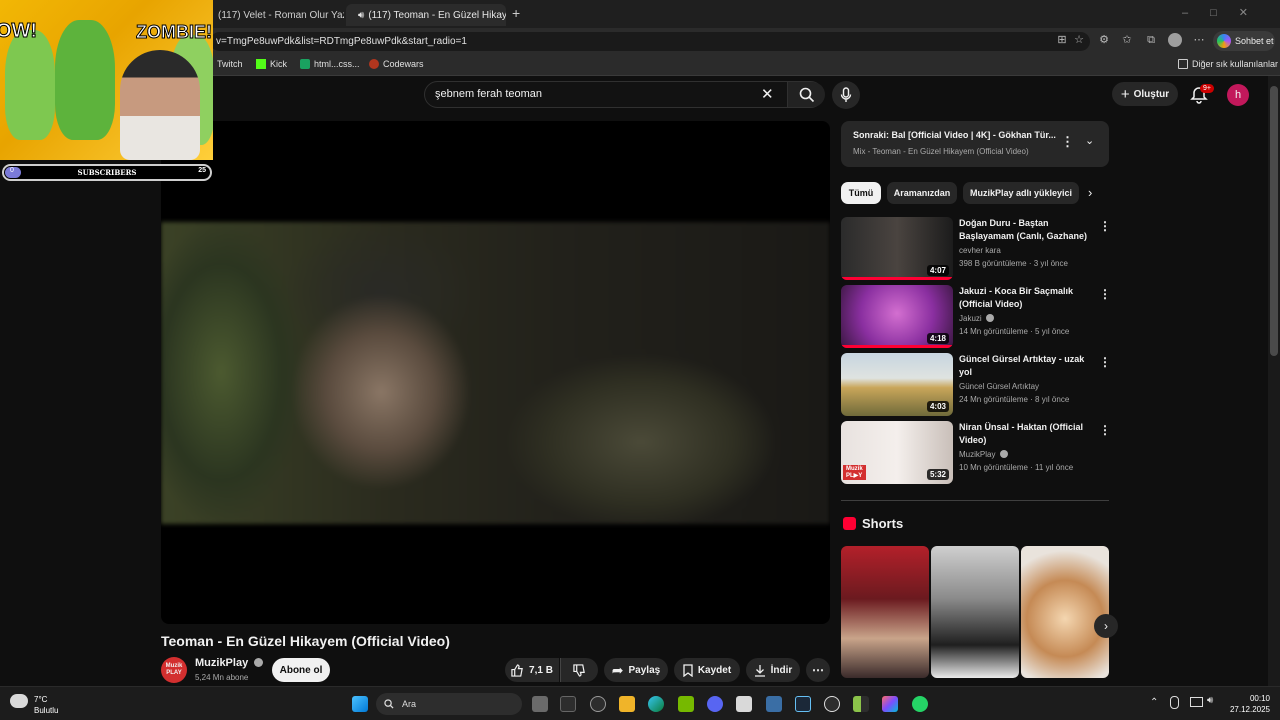 This screenshot has height=720, width=1280. Describe the element at coordinates (532, 670) in the screenshot. I see `like-button: 7,1 B` at that location.